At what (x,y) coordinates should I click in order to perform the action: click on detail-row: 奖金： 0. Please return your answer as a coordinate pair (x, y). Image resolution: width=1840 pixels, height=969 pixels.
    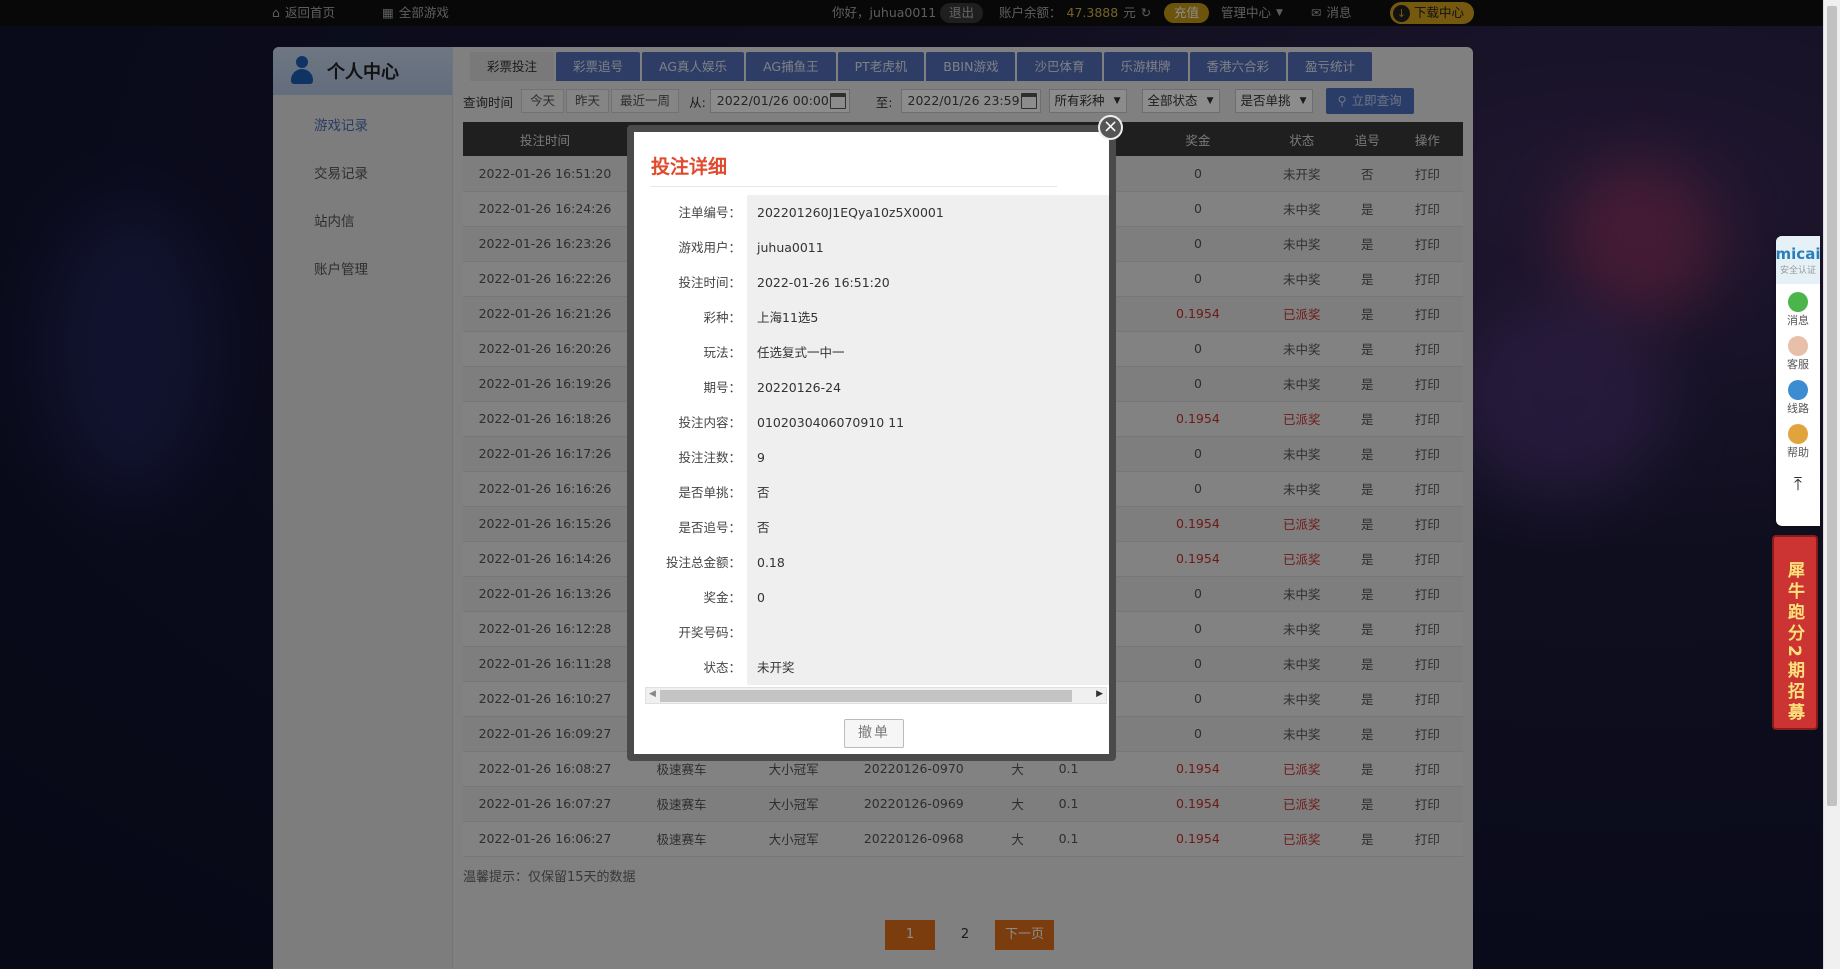
    Looking at the image, I should click on (880, 597).